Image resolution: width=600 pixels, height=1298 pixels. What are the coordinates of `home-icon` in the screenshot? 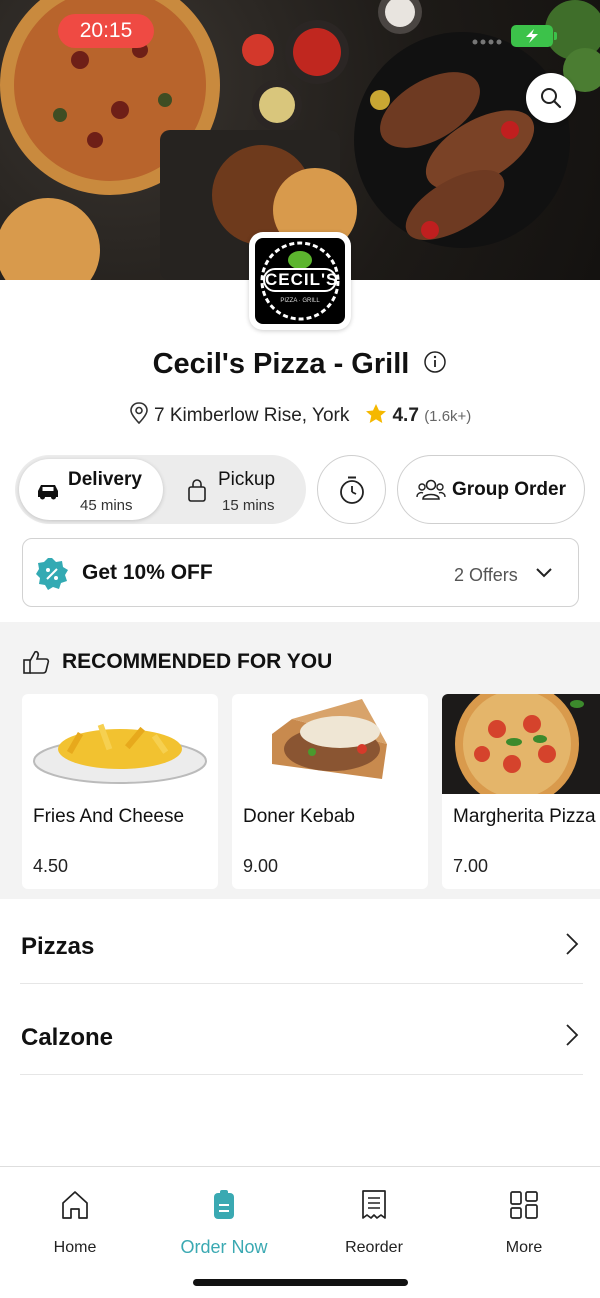 It's located at (75, 1205).